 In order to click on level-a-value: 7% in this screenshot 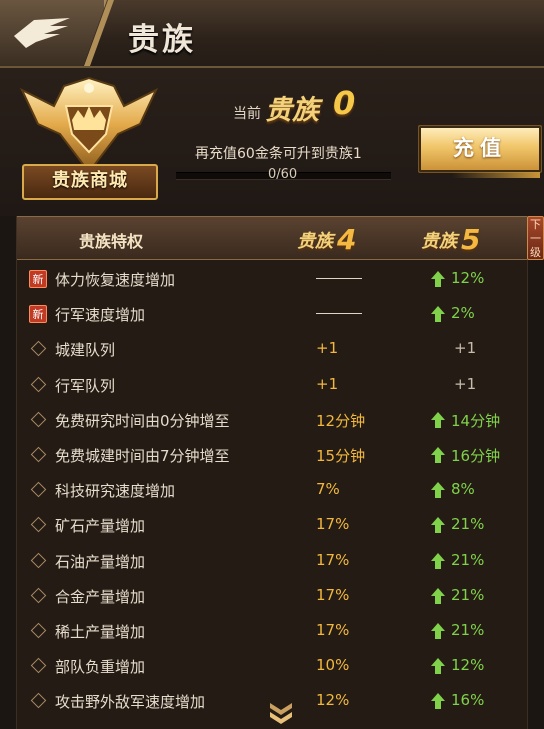, I will do `click(328, 489)`.